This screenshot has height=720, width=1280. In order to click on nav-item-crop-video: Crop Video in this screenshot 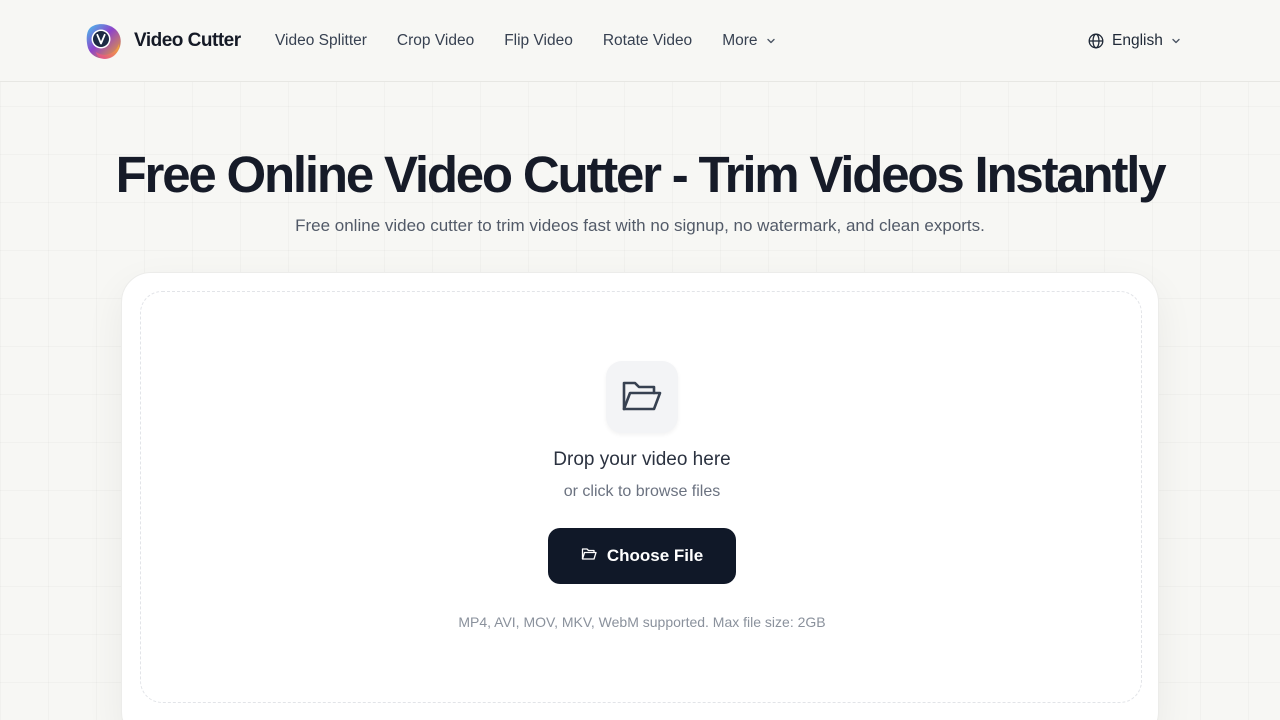, I will do `click(435, 41)`.